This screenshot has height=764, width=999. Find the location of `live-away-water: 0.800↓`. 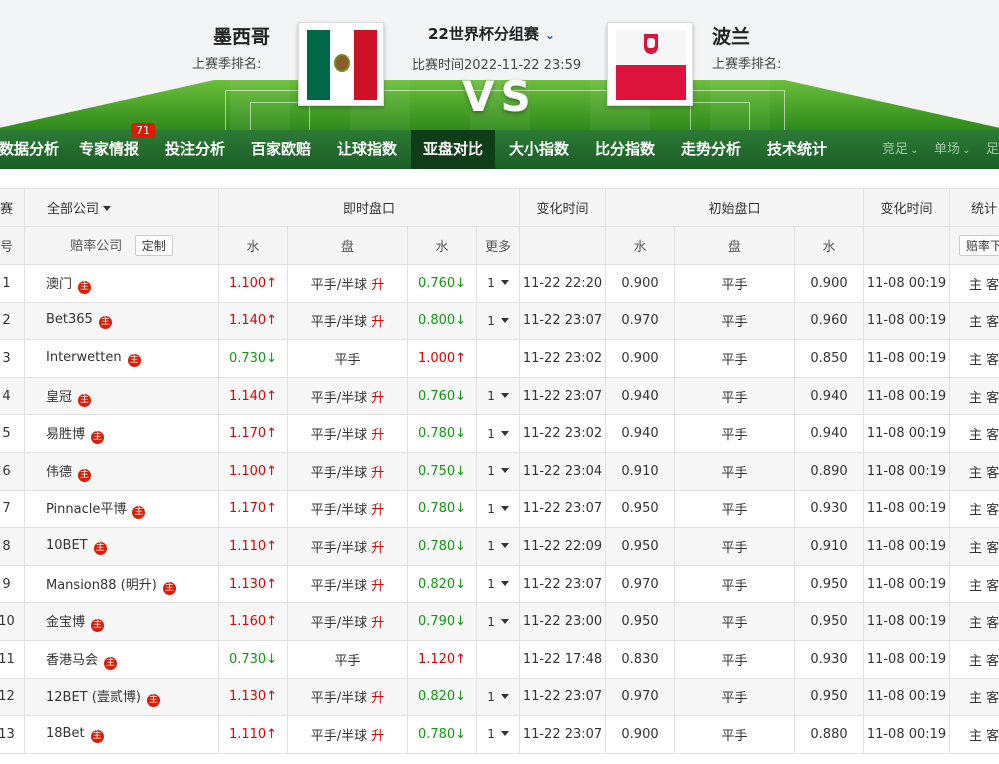

live-away-water: 0.800↓ is located at coordinates (442, 321).